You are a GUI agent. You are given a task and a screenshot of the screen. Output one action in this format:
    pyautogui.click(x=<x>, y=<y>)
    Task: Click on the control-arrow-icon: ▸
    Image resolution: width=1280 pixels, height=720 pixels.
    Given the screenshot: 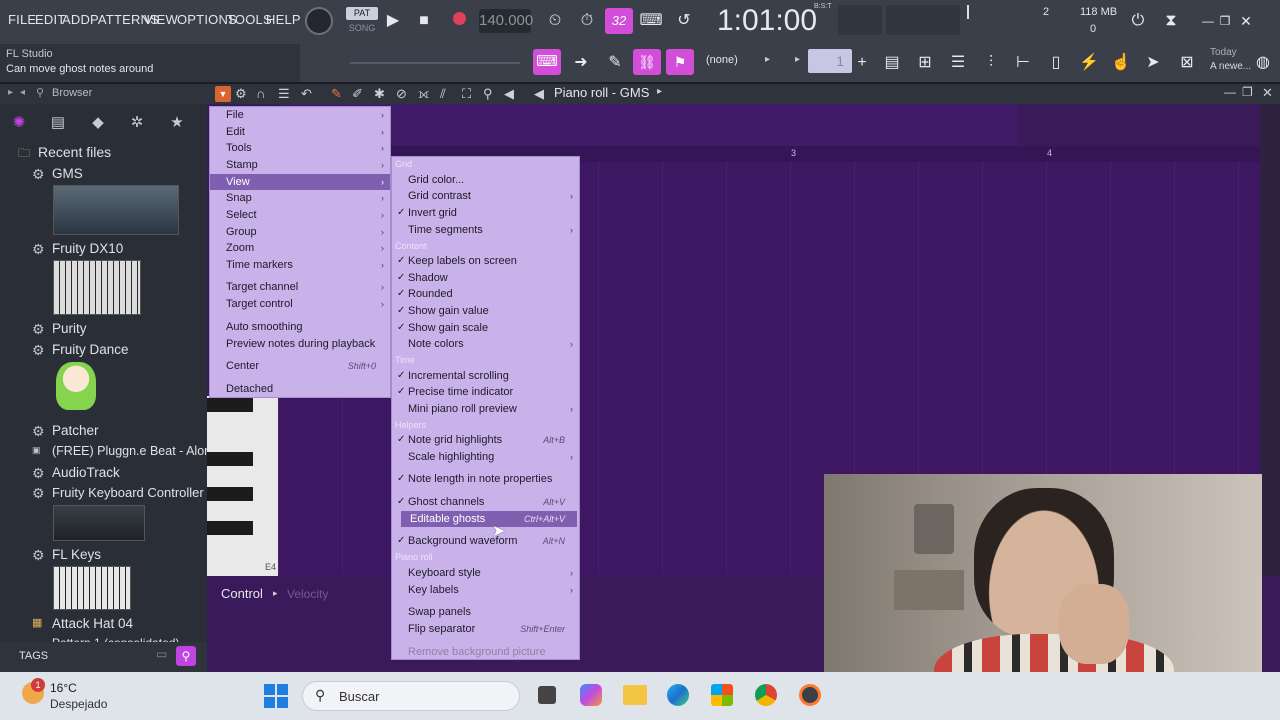 What is the action you would take?
    pyautogui.click(x=275, y=593)
    